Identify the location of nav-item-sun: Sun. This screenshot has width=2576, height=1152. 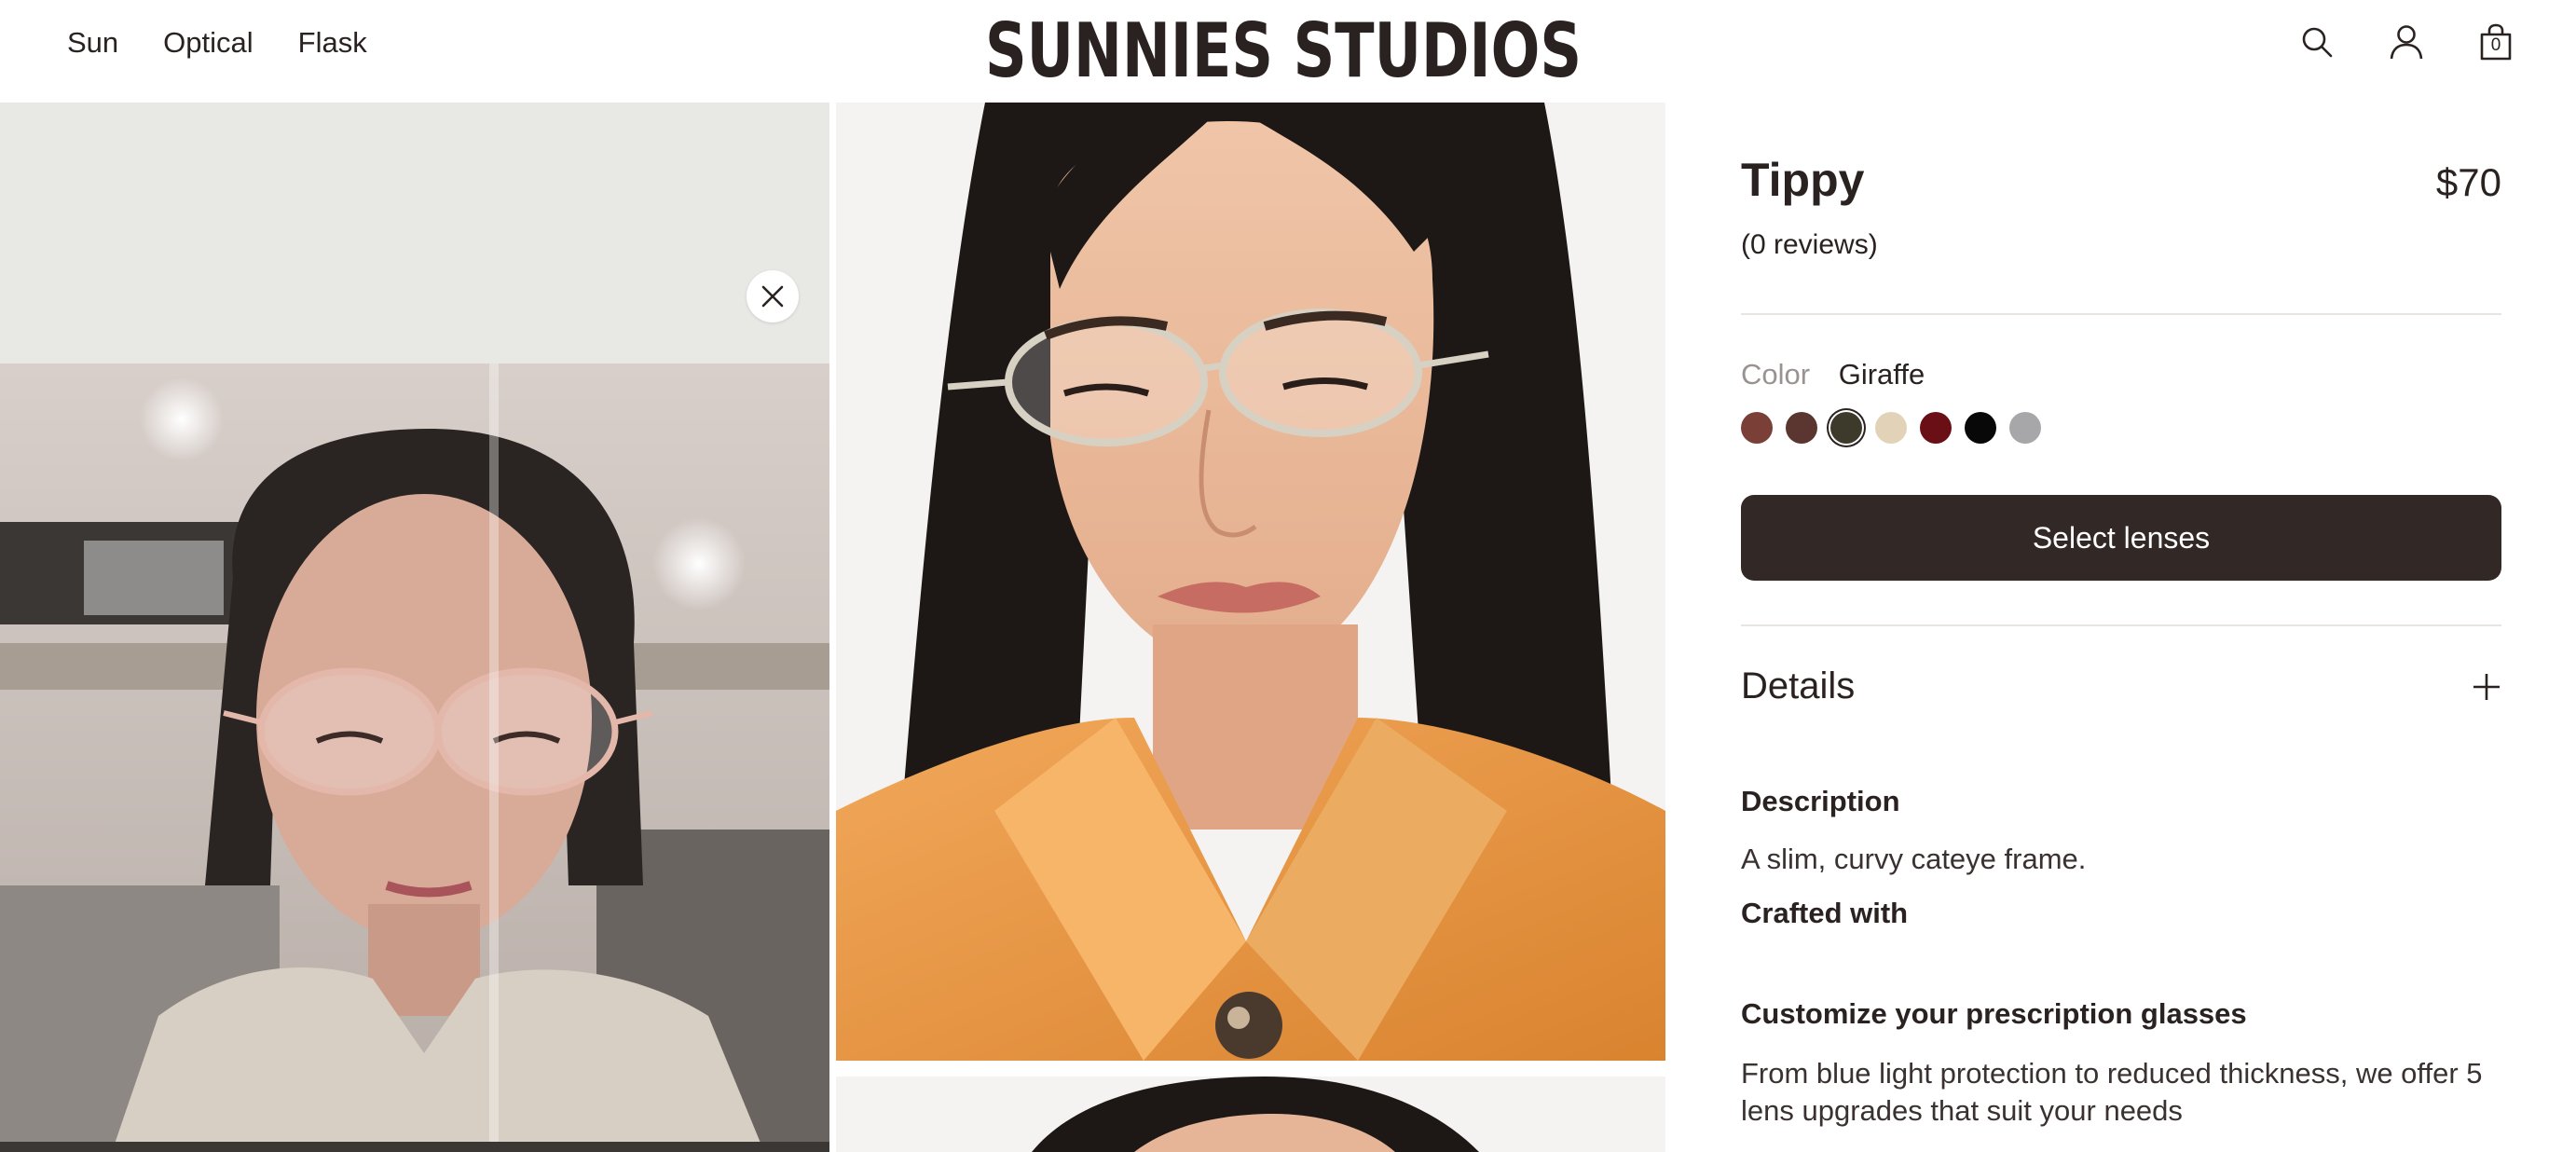
(92, 43).